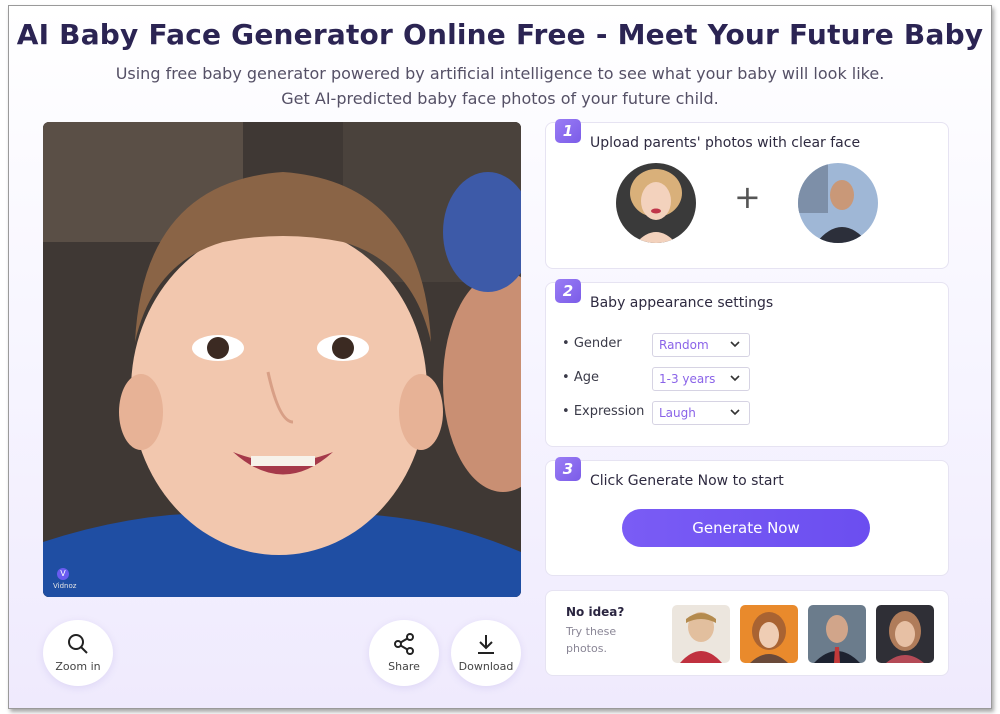 This screenshot has width=1000, height=714. I want to click on step-1-badge: 1, so click(568, 131).